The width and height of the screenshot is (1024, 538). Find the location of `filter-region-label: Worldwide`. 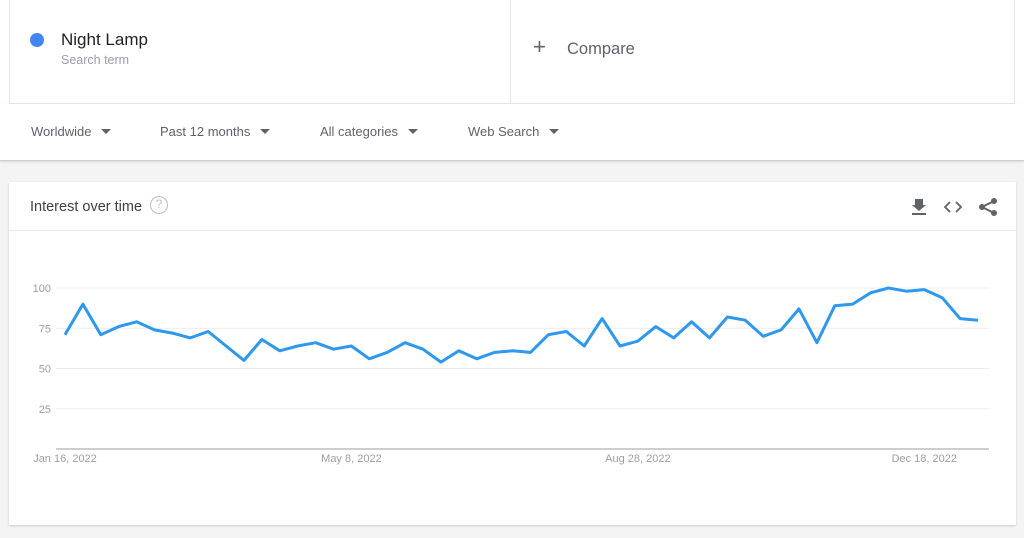

filter-region-label: Worldwide is located at coordinates (61, 131).